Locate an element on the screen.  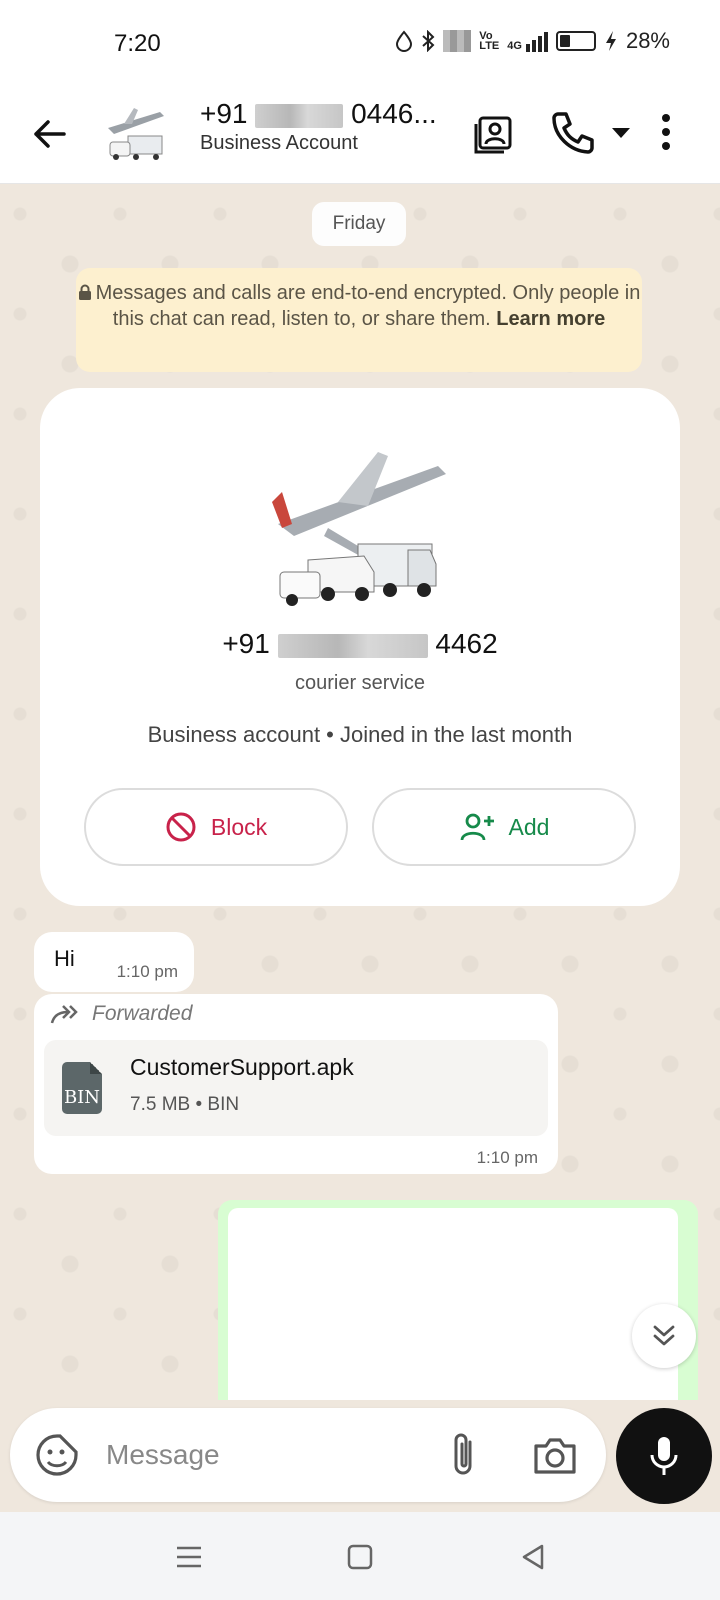
battery-icon is located at coordinates (575, 41).